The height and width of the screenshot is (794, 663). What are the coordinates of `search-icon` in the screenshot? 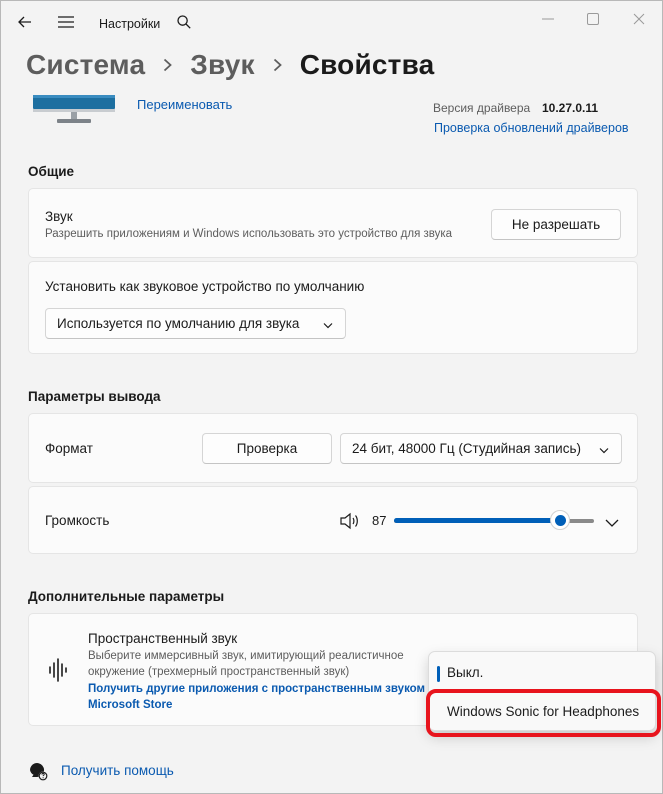 It's located at (184, 22).